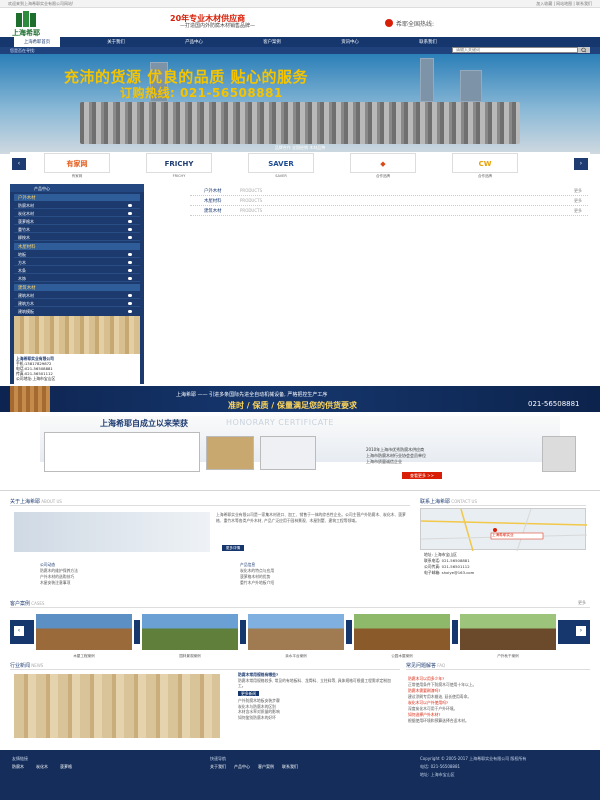  I want to click on footer-nav-link: 客户案例, so click(266, 767).